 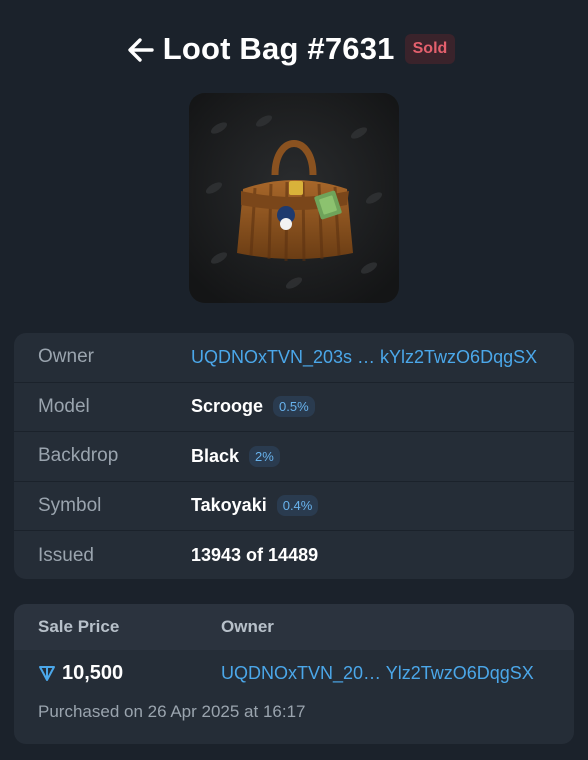 I want to click on loot-bag-image, so click(x=294, y=198).